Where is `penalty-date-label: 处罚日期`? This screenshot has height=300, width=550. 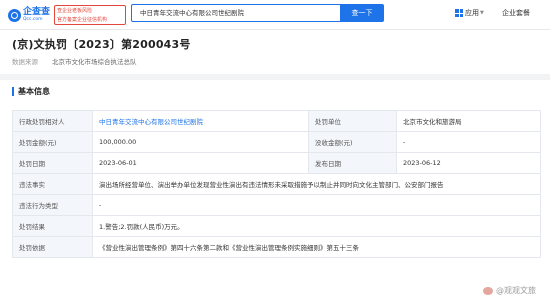 penalty-date-label: 处罚日期 is located at coordinates (52, 163).